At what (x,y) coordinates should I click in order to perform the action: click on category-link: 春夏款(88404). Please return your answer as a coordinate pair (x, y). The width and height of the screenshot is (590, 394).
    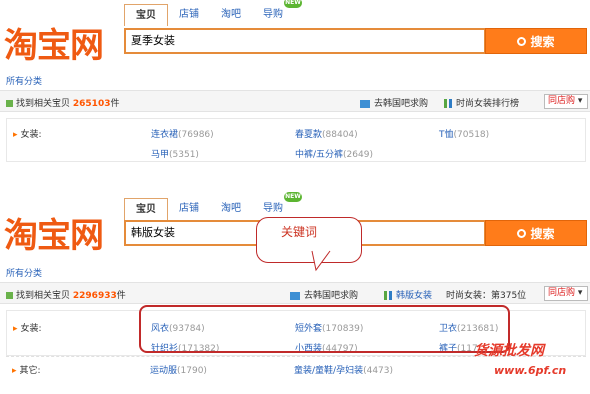
    Looking at the image, I should click on (326, 133).